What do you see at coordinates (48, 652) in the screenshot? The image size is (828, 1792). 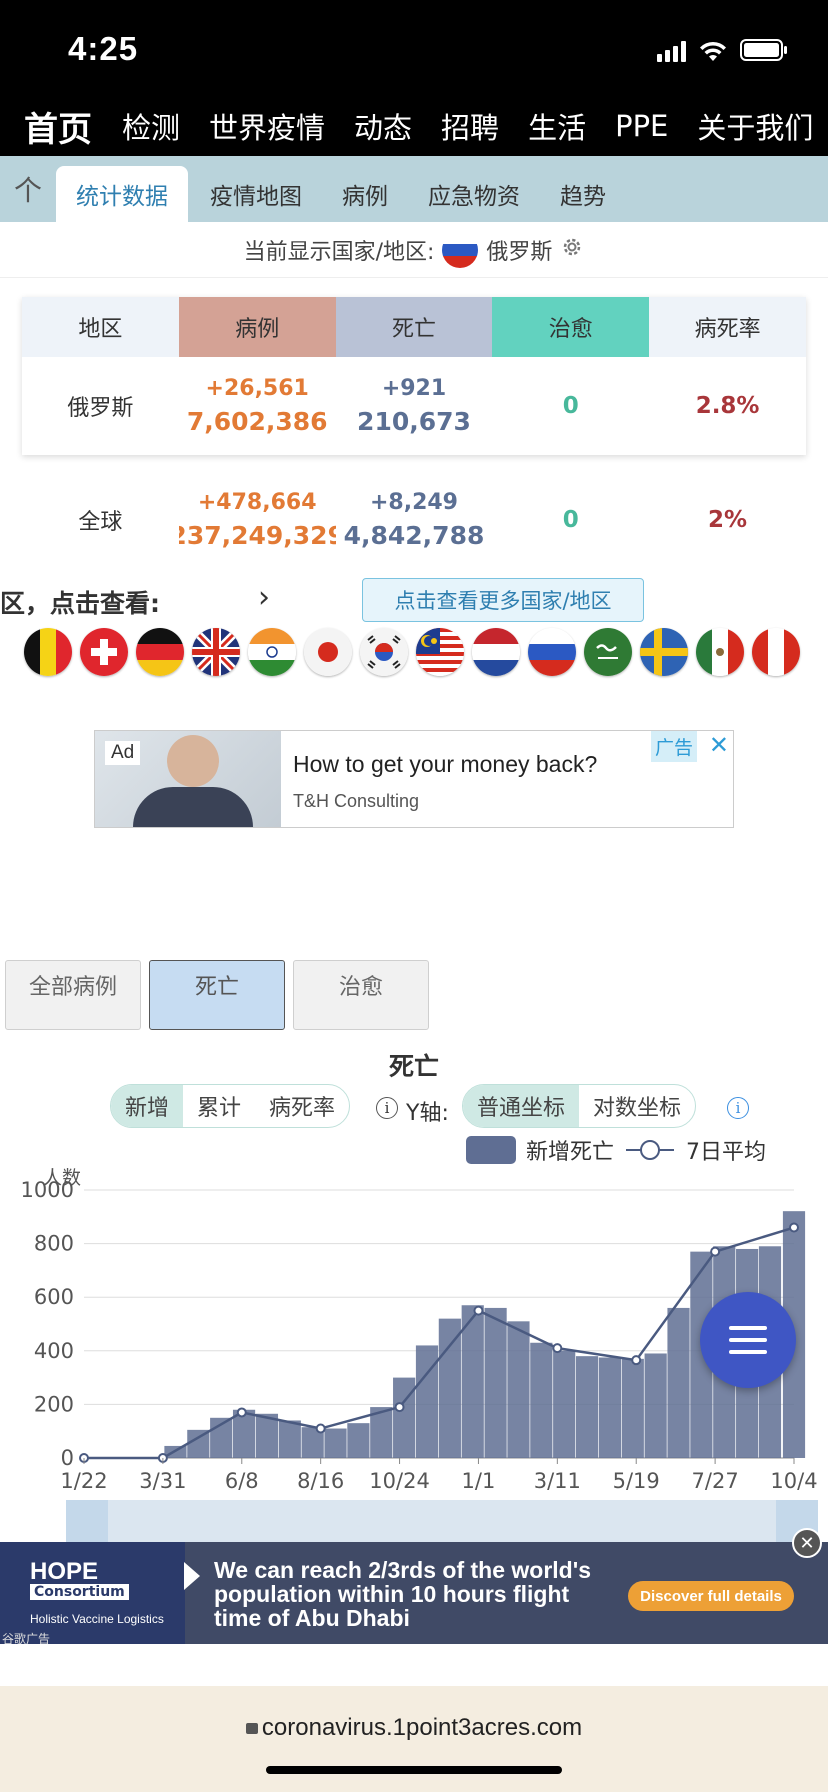 I see `belgium-flag-icon` at bounding box center [48, 652].